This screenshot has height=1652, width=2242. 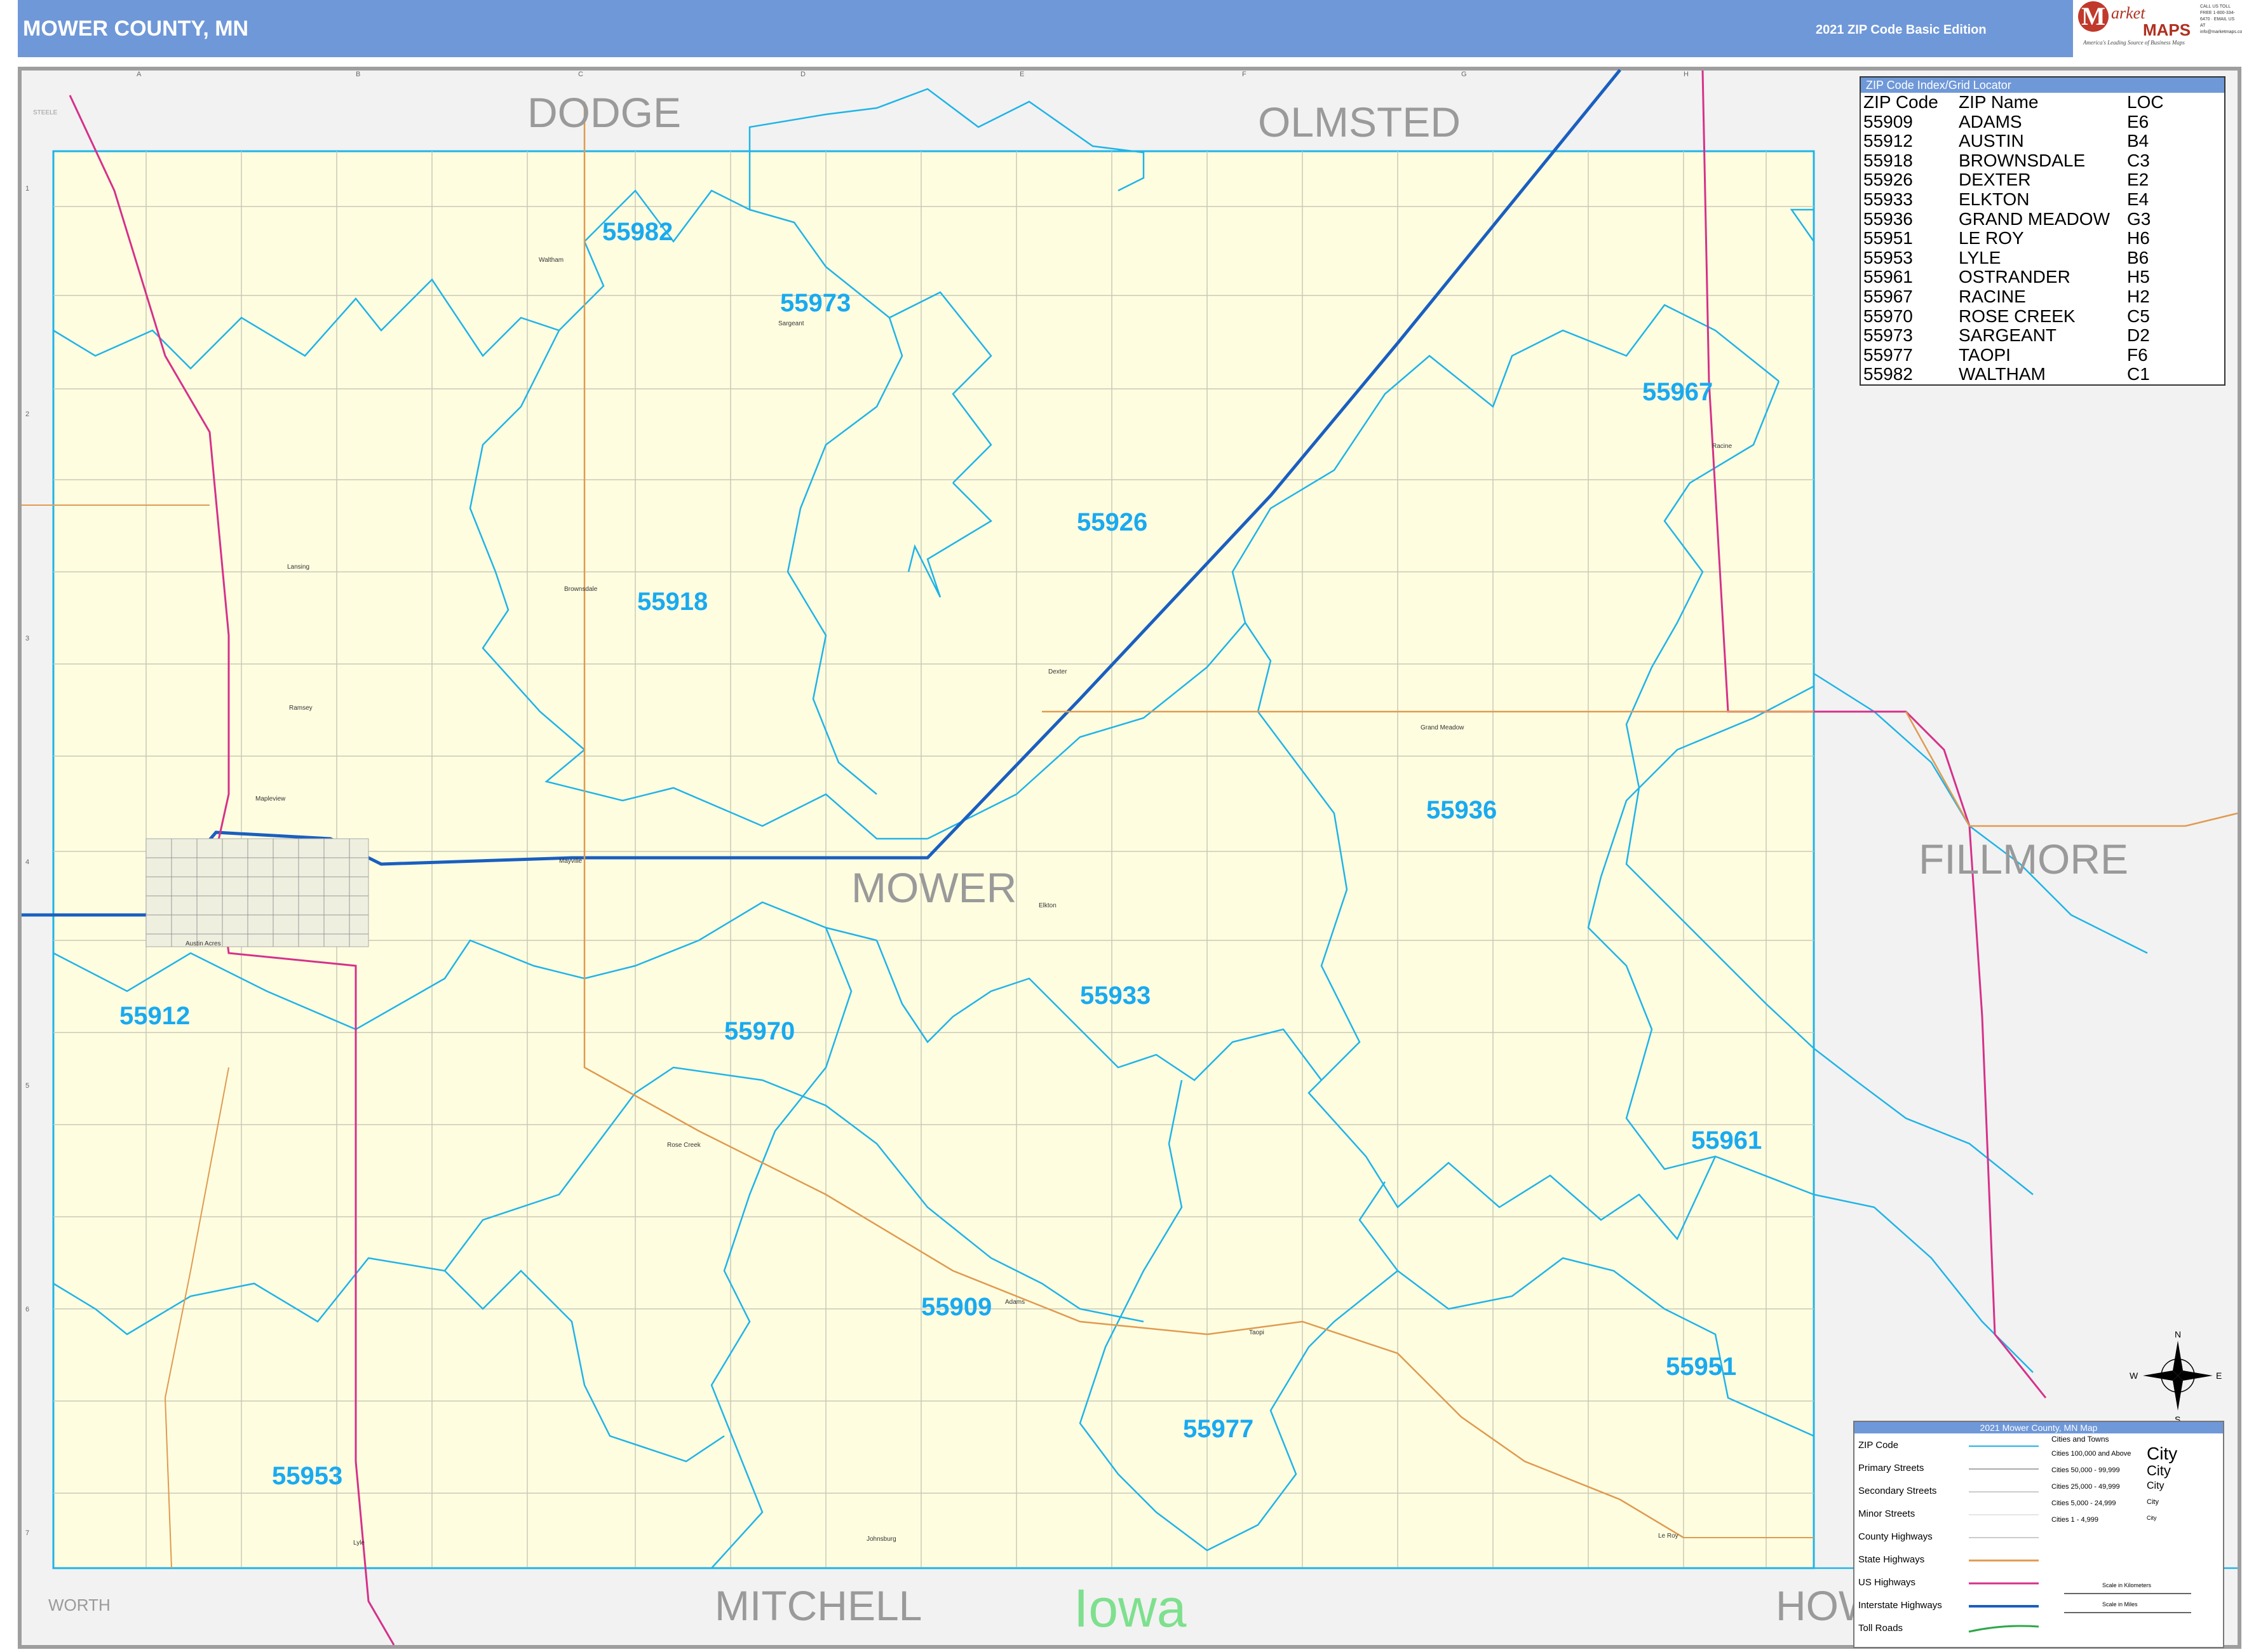 What do you see at coordinates (1464, 75) in the screenshot?
I see `grid-col-g: G` at bounding box center [1464, 75].